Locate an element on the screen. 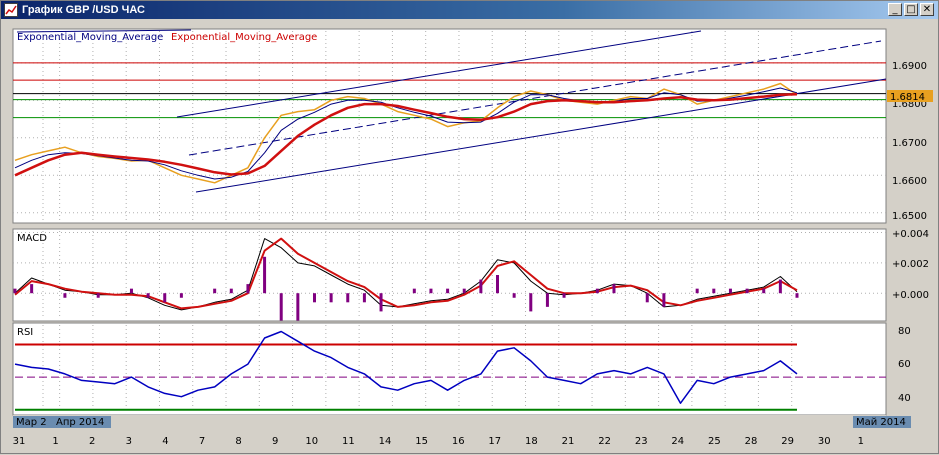  macd-tick-2: +0.002 is located at coordinates (910, 264).